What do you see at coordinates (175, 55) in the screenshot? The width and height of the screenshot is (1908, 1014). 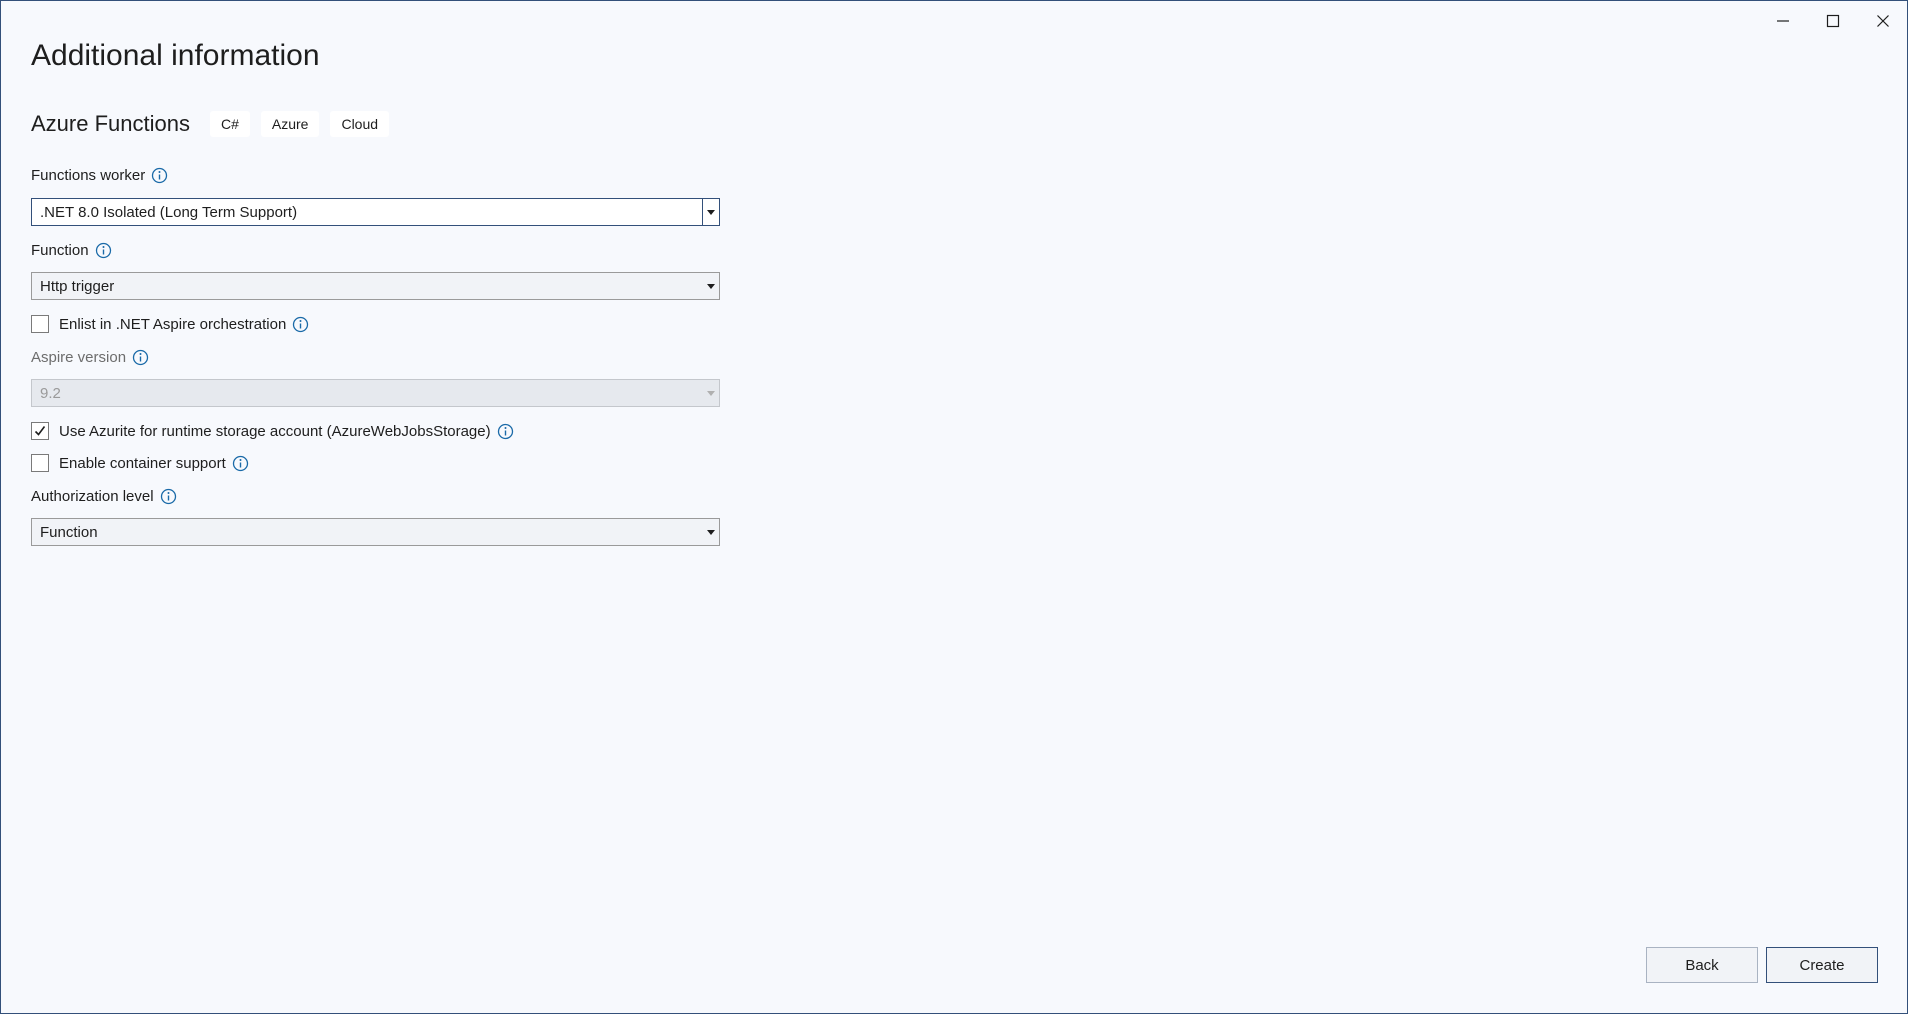 I see `page-title: Additional information` at bounding box center [175, 55].